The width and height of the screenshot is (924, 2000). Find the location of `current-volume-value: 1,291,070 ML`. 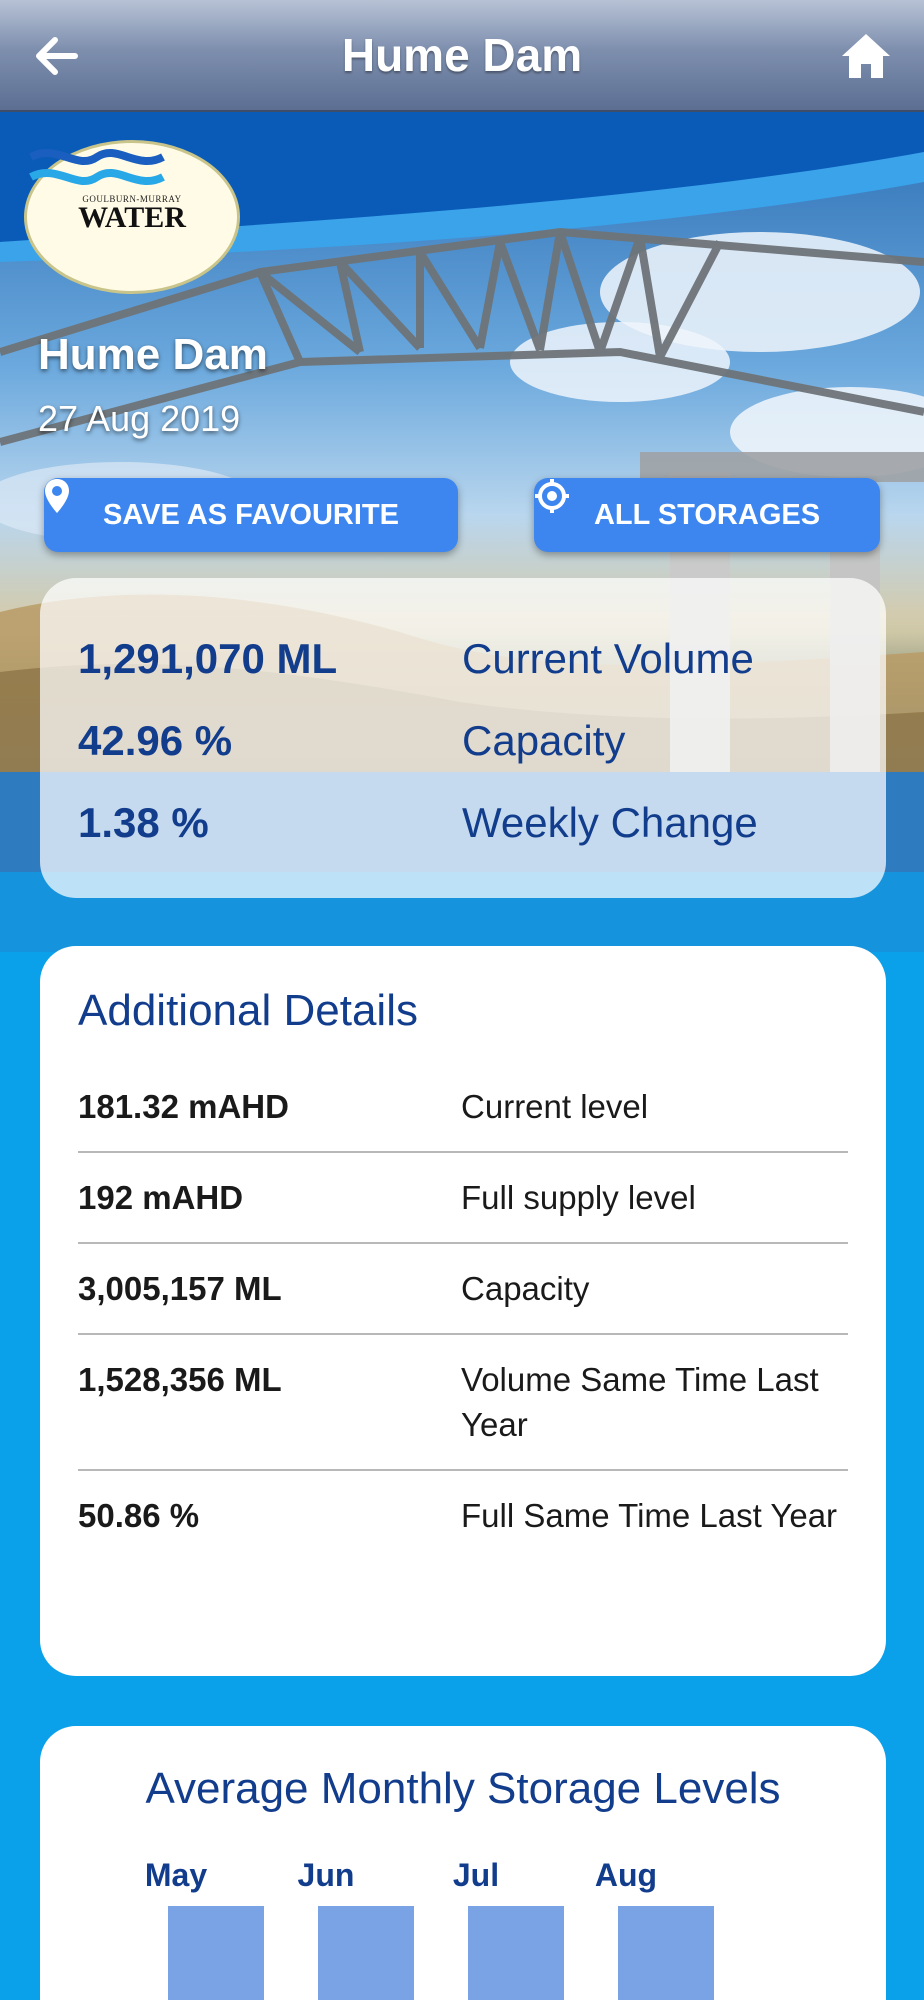

current-volume-value: 1,291,070 ML is located at coordinates (208, 658).